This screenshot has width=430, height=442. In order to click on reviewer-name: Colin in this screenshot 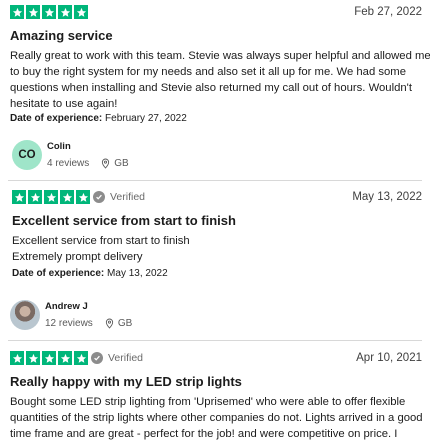, I will do `click(88, 146)`.